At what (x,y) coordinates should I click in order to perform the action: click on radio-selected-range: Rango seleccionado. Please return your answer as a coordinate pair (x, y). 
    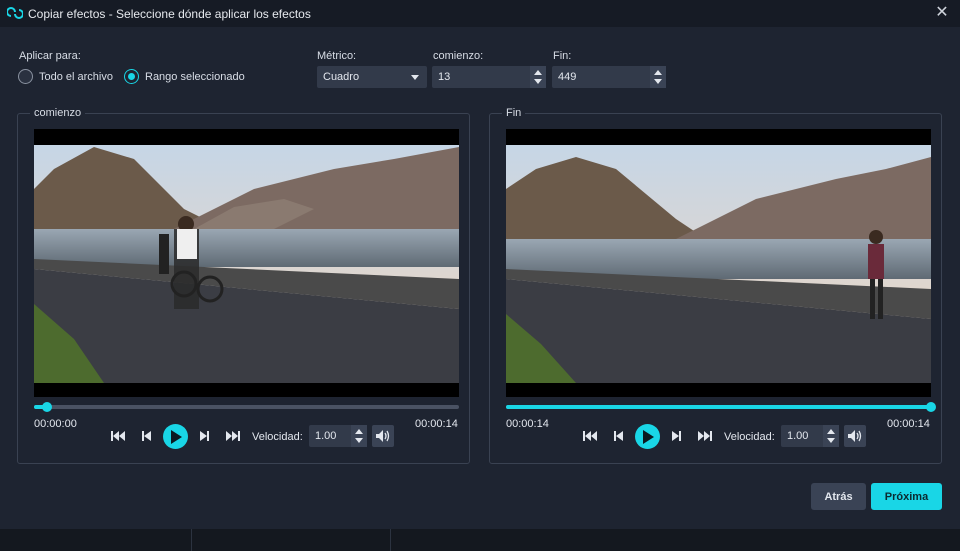
    Looking at the image, I should click on (184, 76).